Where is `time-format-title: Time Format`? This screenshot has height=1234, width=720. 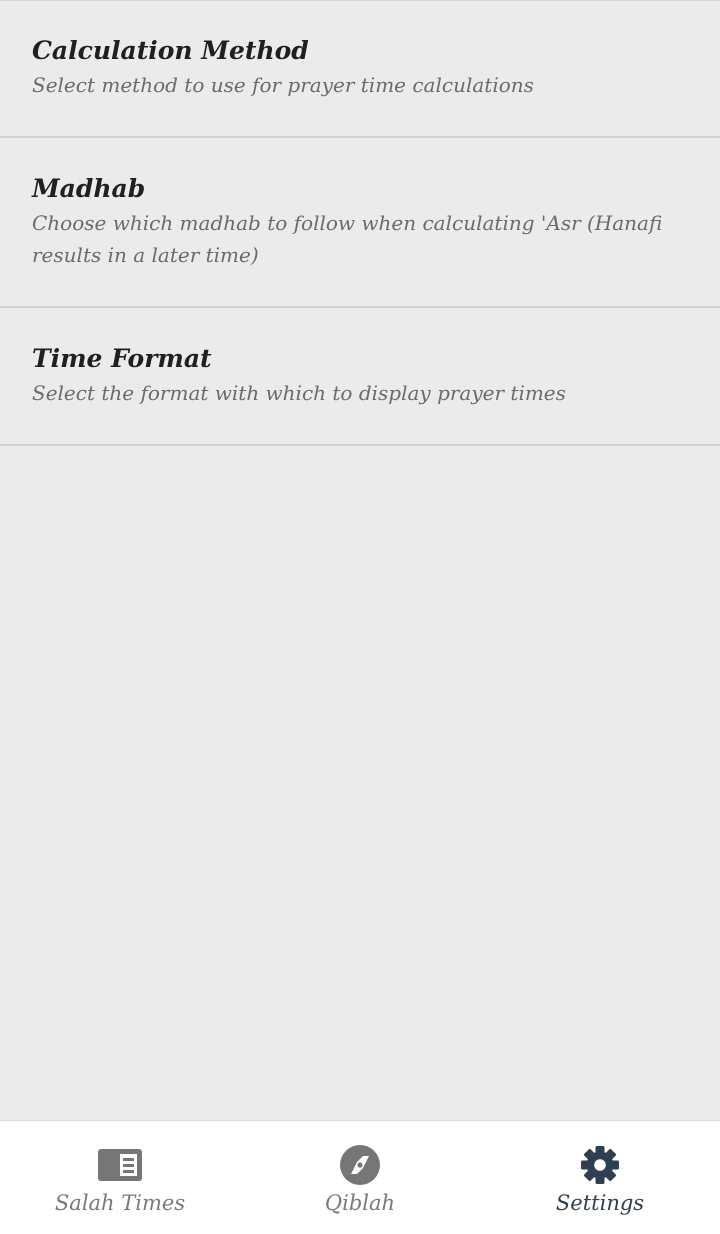
time-format-title: Time Format is located at coordinates (122, 358).